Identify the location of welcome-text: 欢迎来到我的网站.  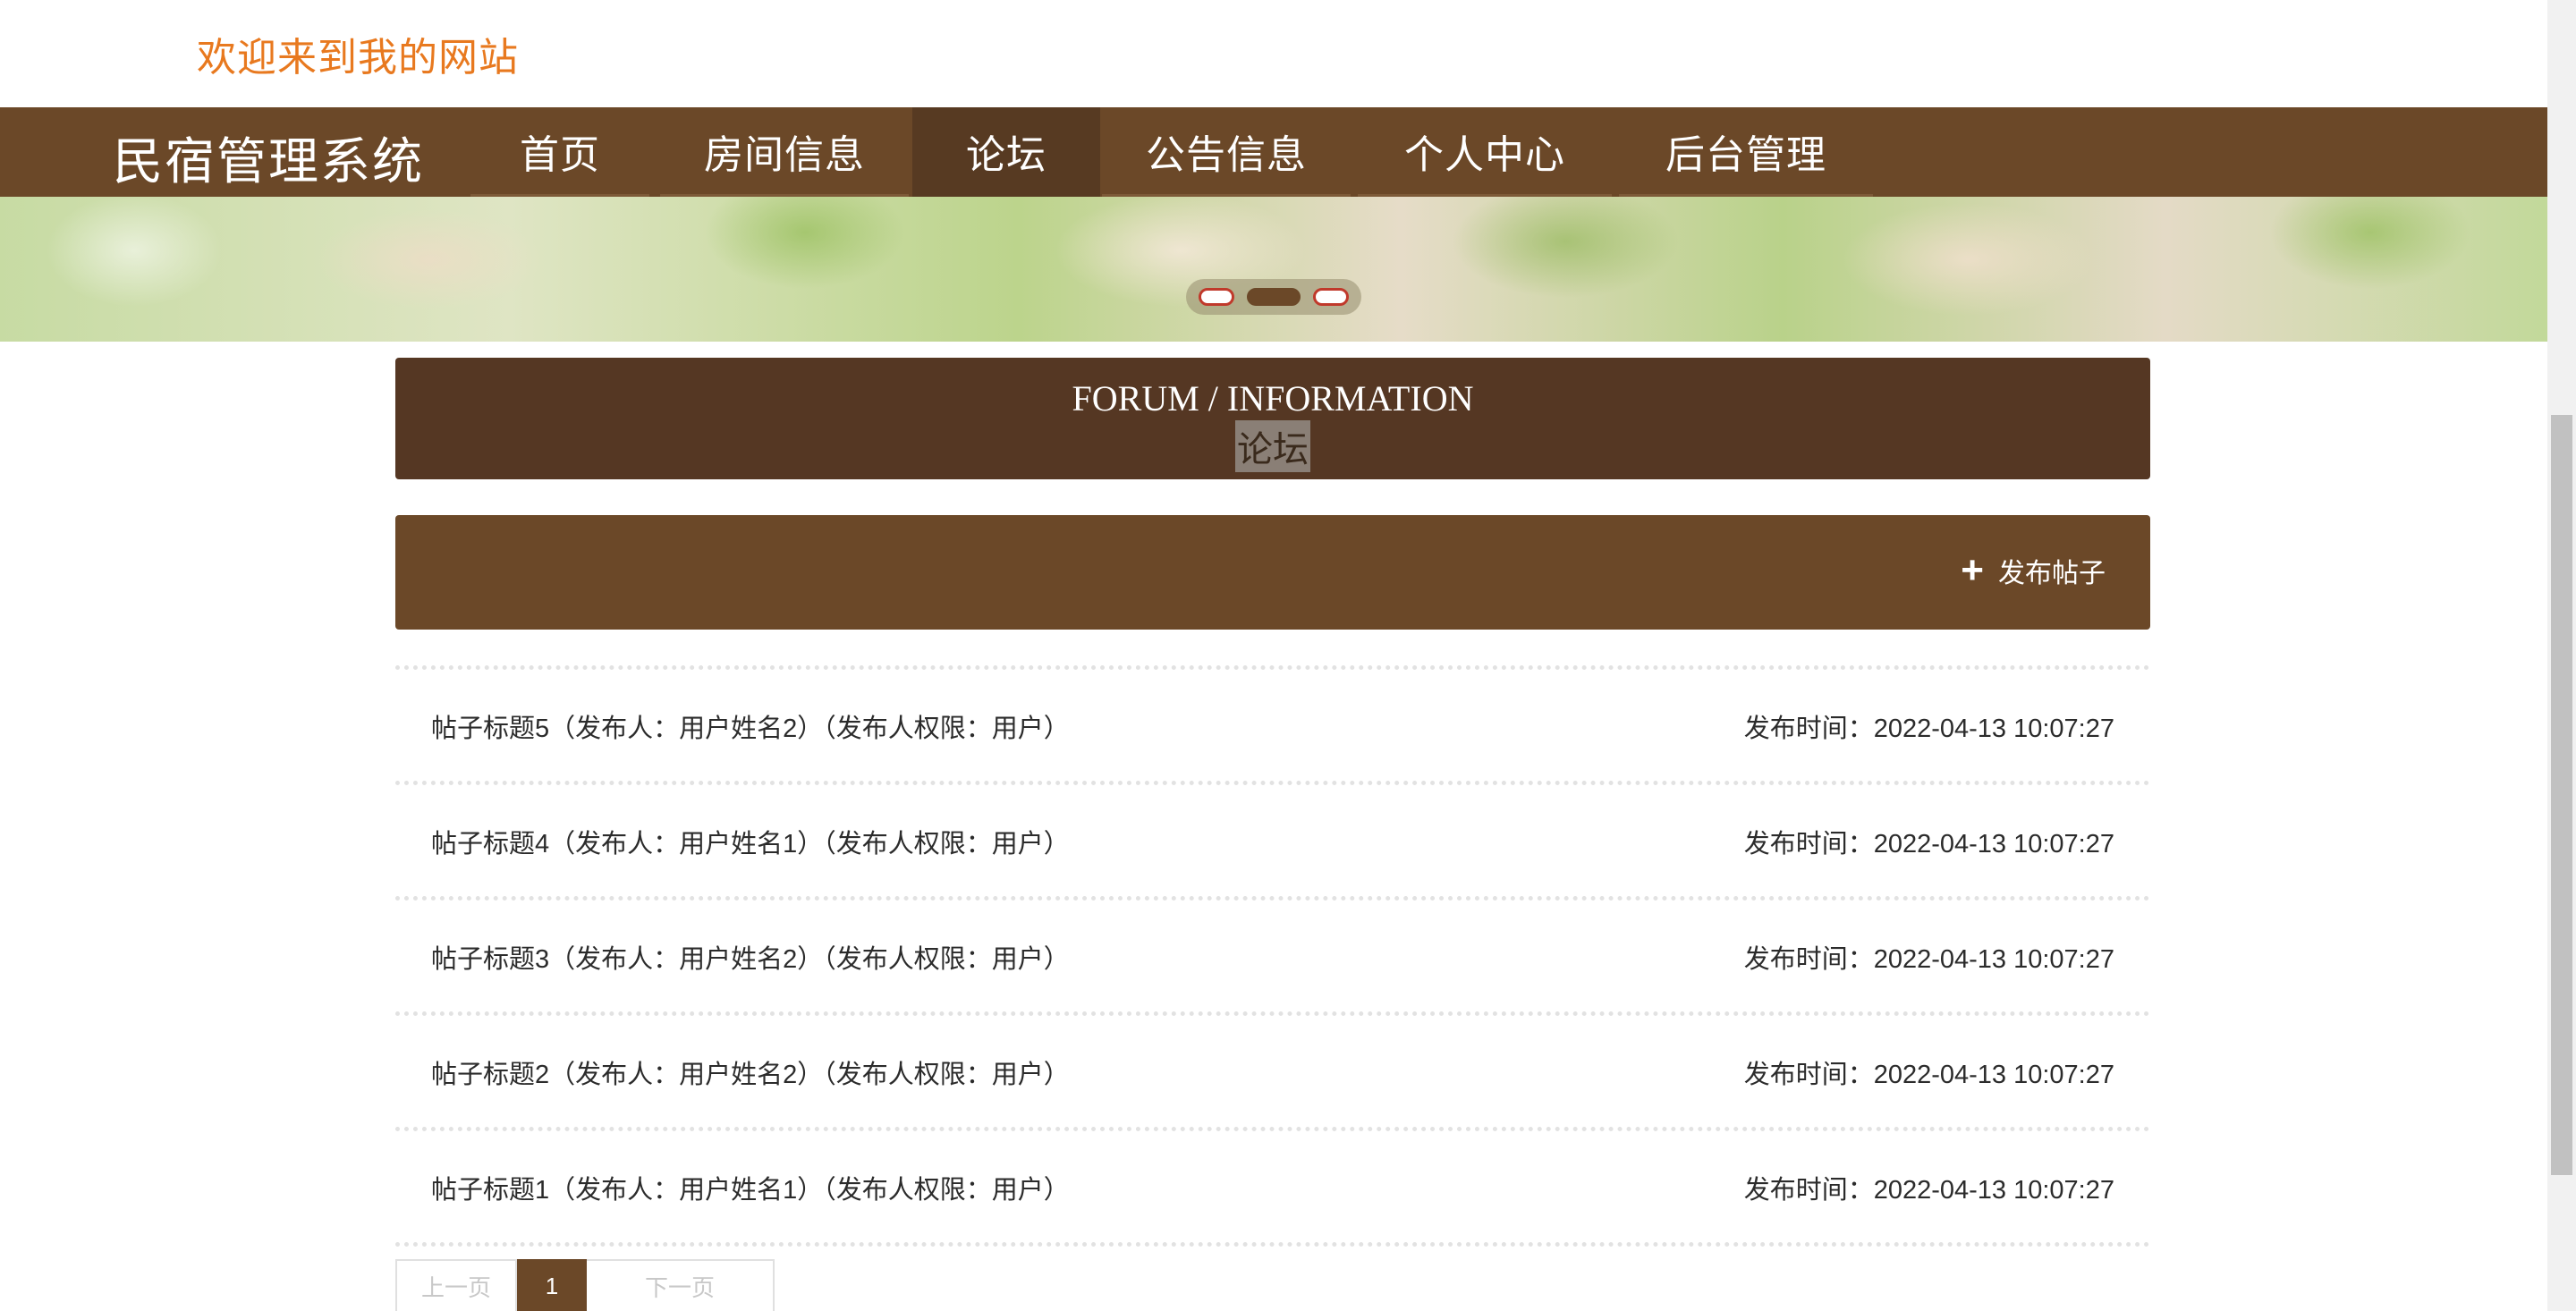
(358, 58).